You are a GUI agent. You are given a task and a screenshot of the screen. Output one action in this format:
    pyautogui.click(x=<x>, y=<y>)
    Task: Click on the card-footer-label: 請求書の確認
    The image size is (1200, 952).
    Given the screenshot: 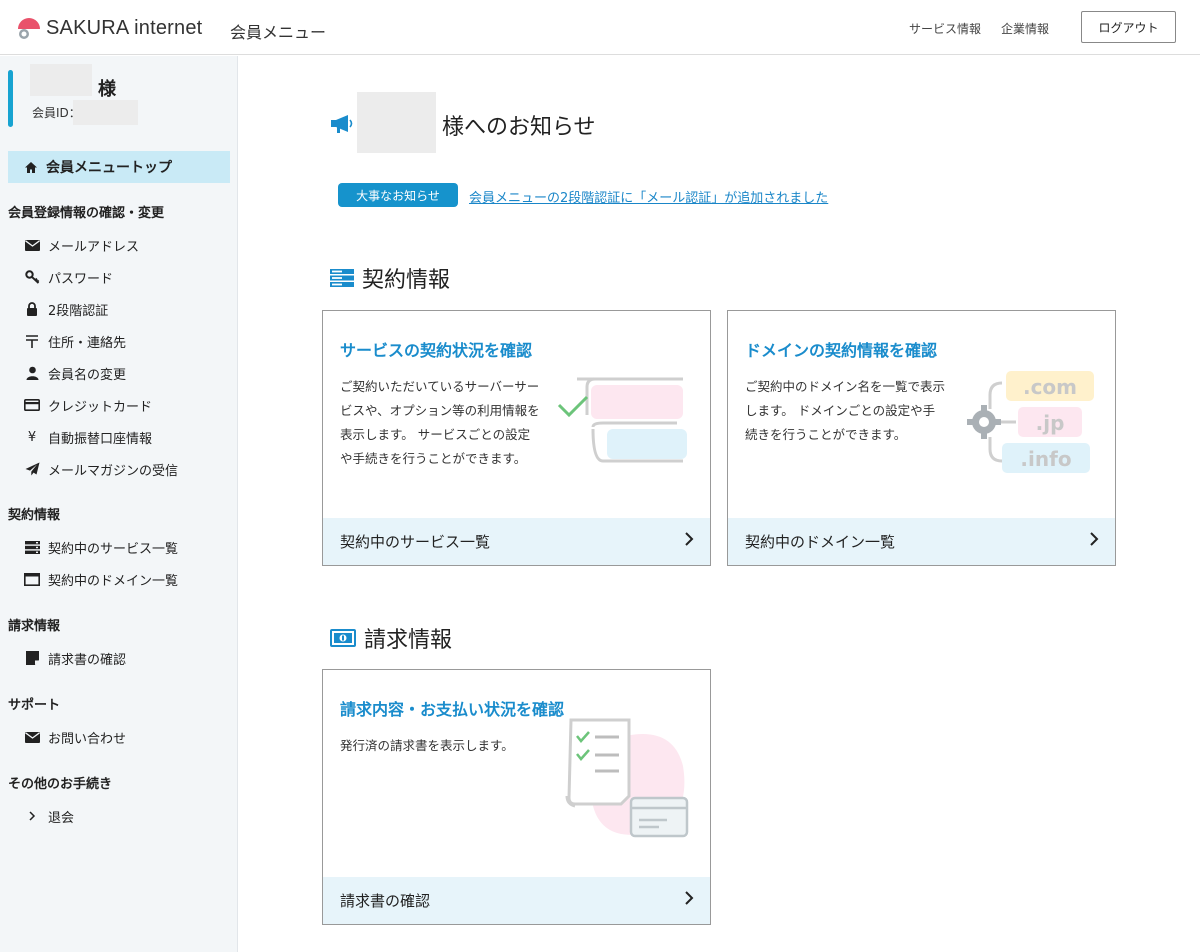 What is the action you would take?
    pyautogui.click(x=385, y=901)
    